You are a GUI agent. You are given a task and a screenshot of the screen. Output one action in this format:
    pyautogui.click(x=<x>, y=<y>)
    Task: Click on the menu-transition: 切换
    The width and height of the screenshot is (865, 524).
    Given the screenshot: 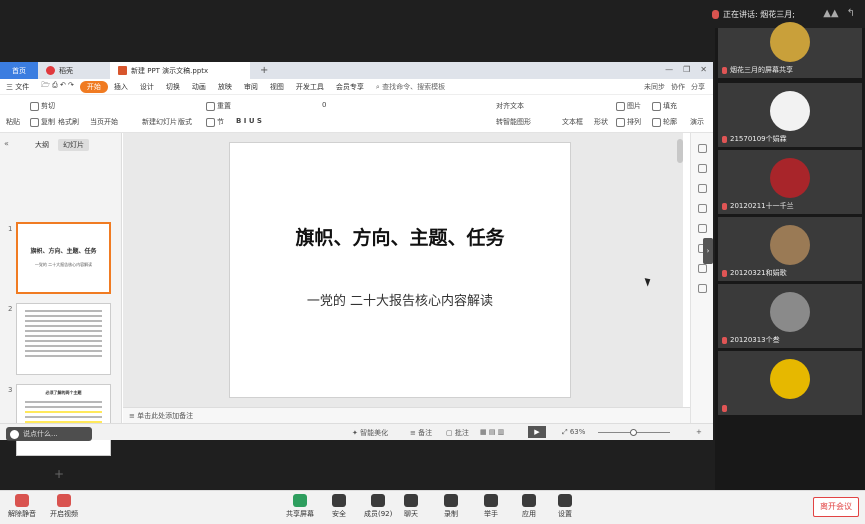 What is the action you would take?
    pyautogui.click(x=173, y=87)
    